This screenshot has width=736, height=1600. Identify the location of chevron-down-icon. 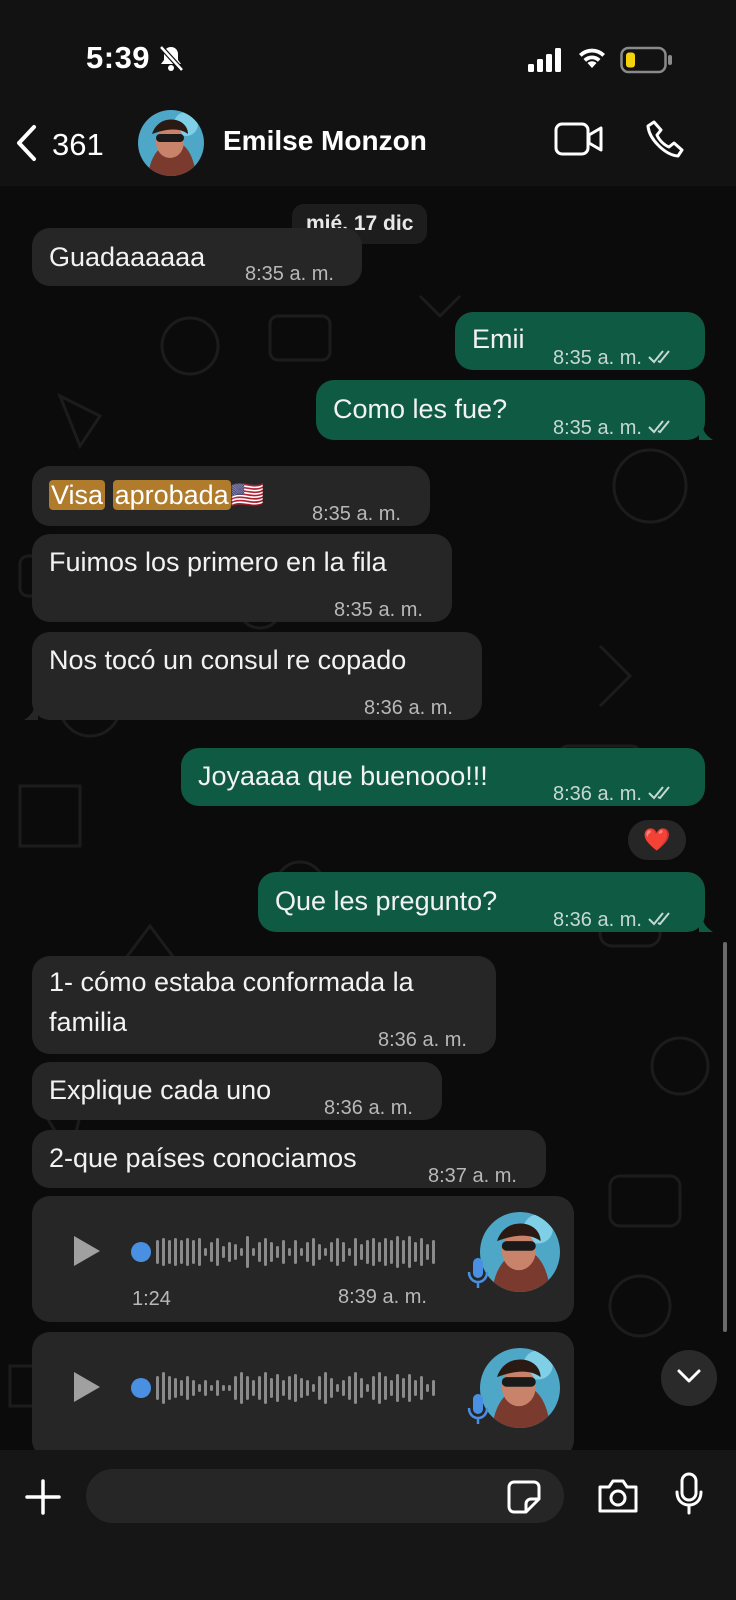
(689, 1378).